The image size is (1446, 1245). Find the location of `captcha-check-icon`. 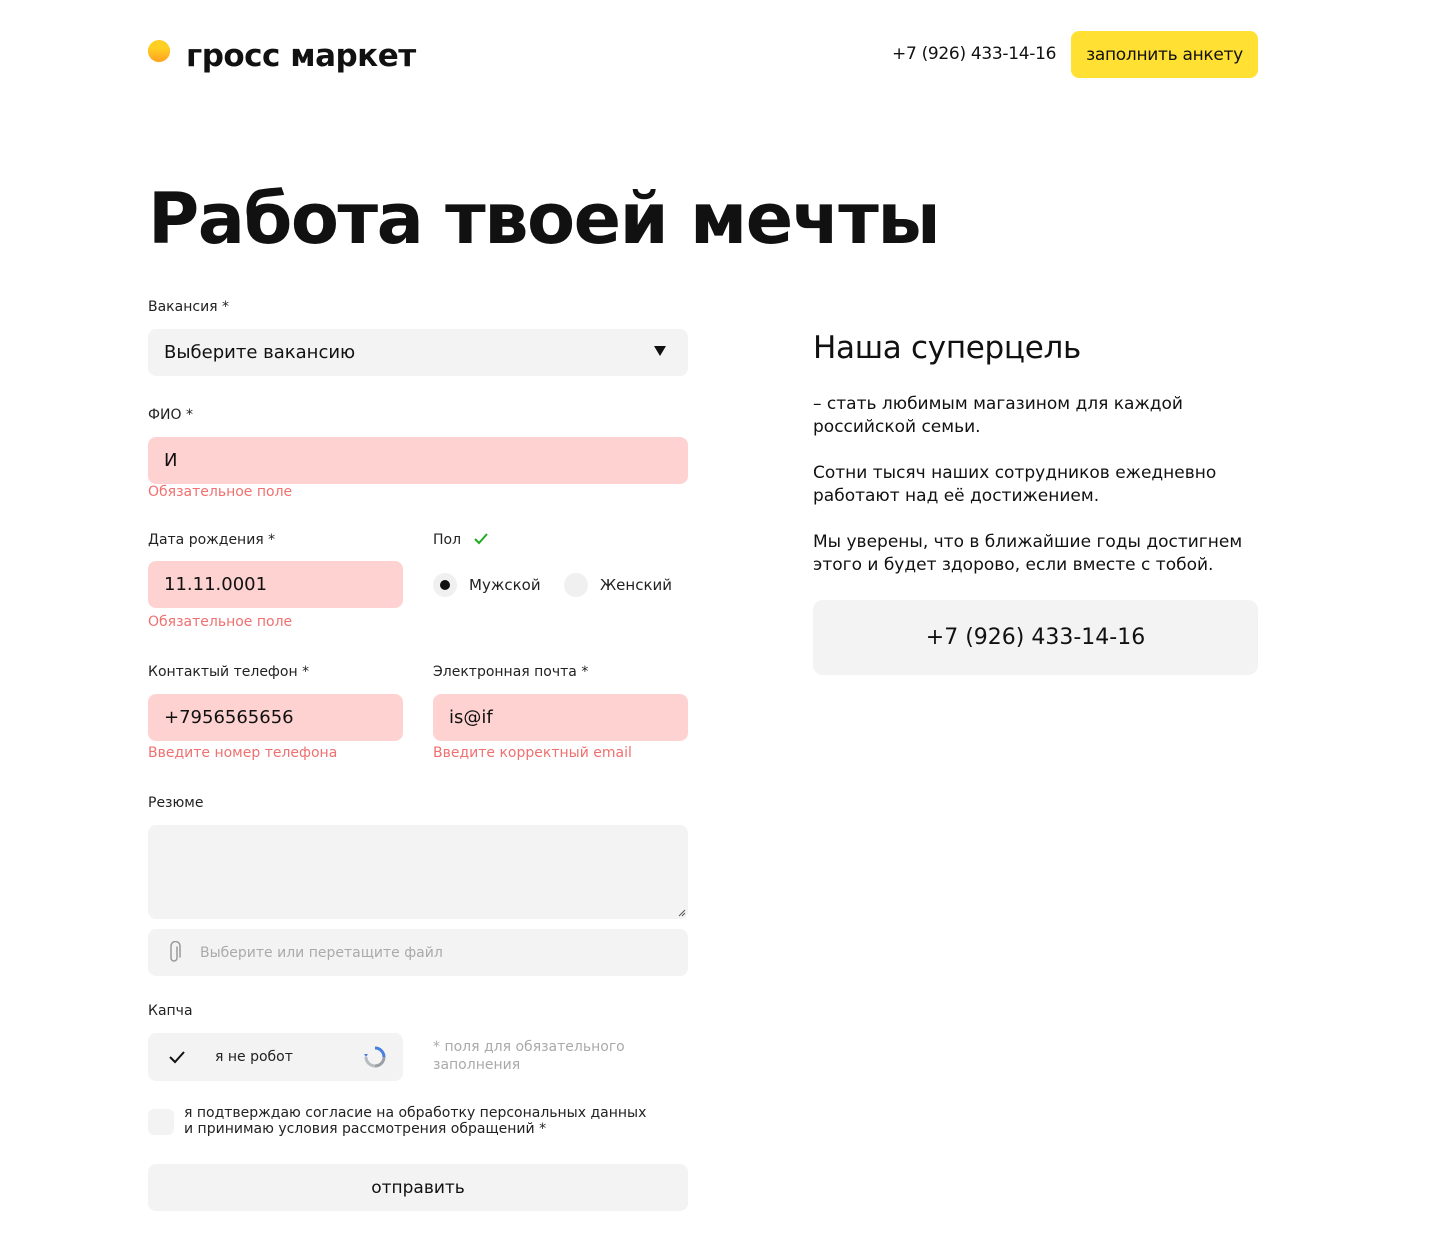

captcha-check-icon is located at coordinates (177, 1057).